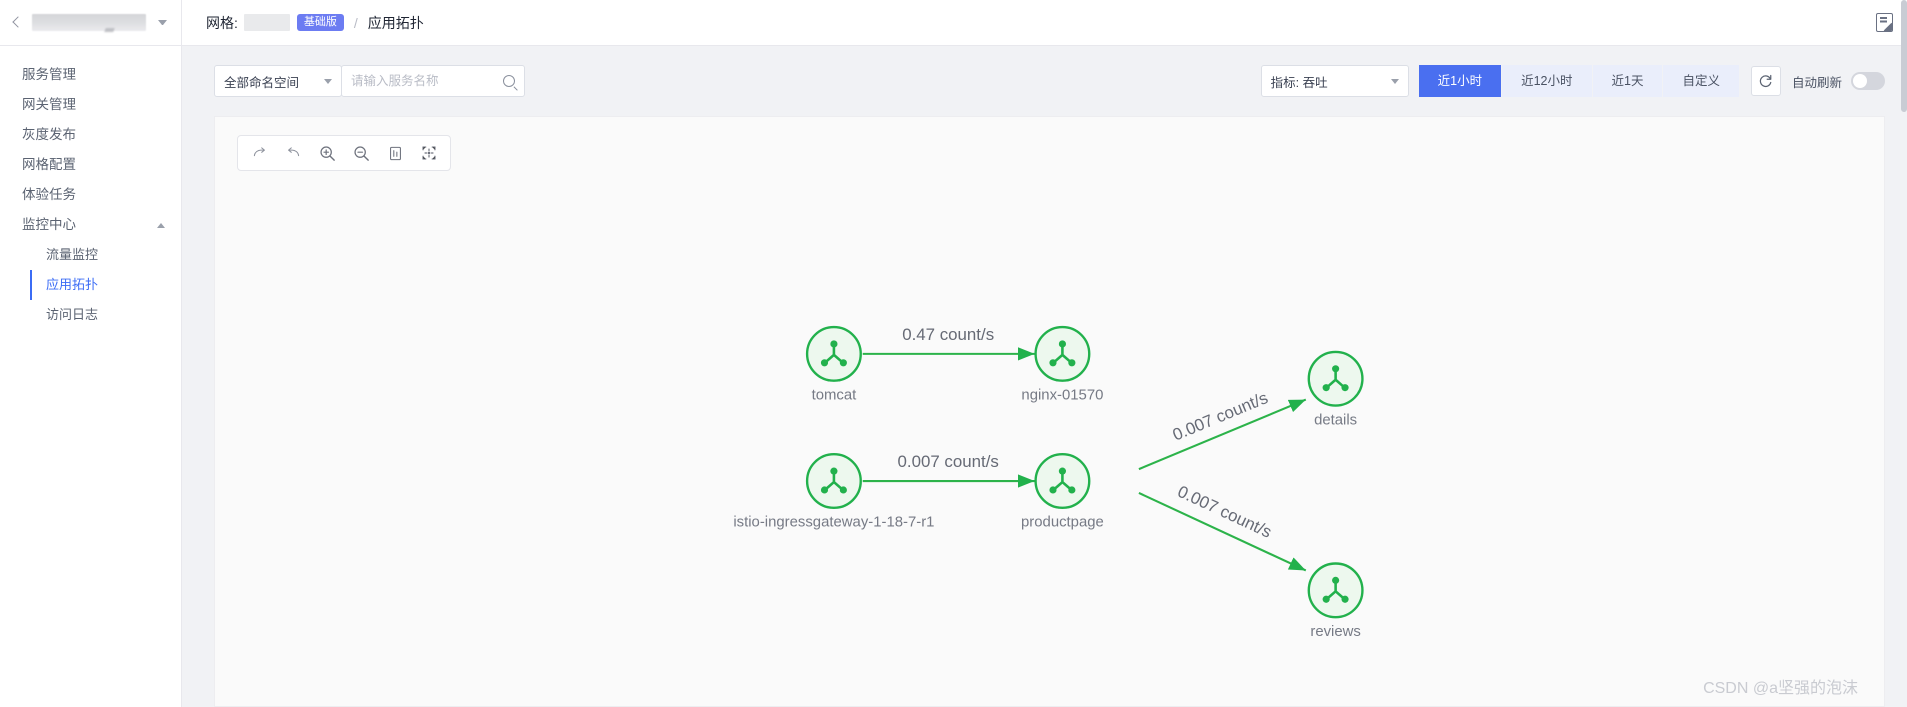 Image resolution: width=1907 pixels, height=707 pixels. I want to click on sidebar-item-mesh-config: 网格配置, so click(90, 165).